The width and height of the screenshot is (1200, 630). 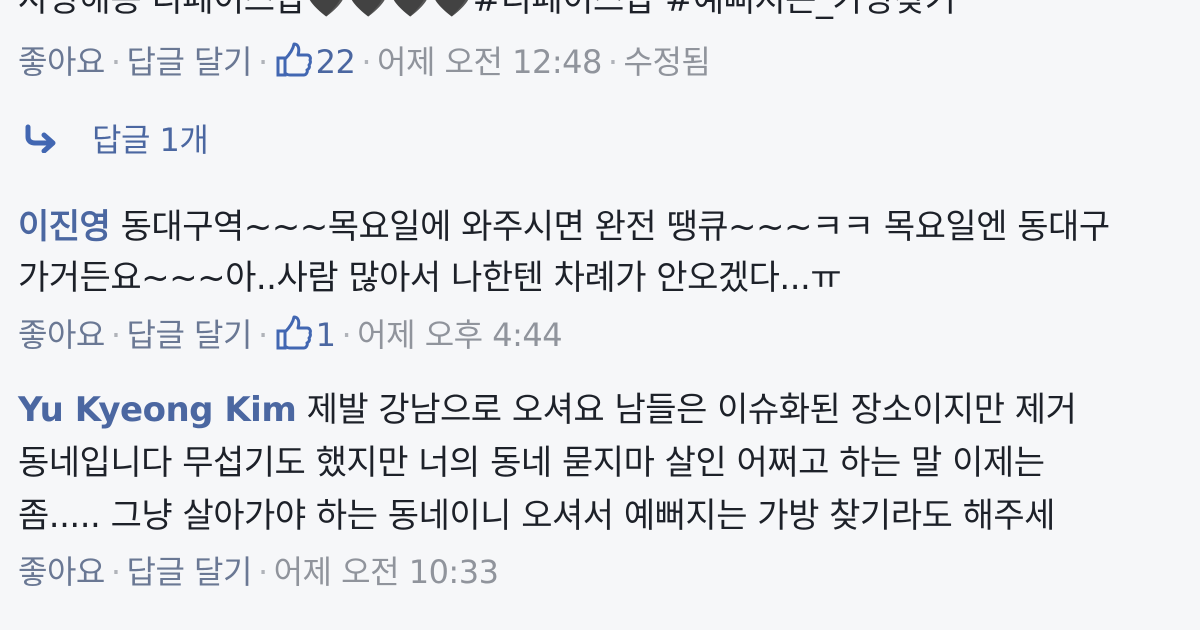 I want to click on comment-text-top: 사랑해용 디페이스갑🖤🖤🖤🖤#디페이스갑 #예뻐지는_가방찾기, so click(x=487, y=10).